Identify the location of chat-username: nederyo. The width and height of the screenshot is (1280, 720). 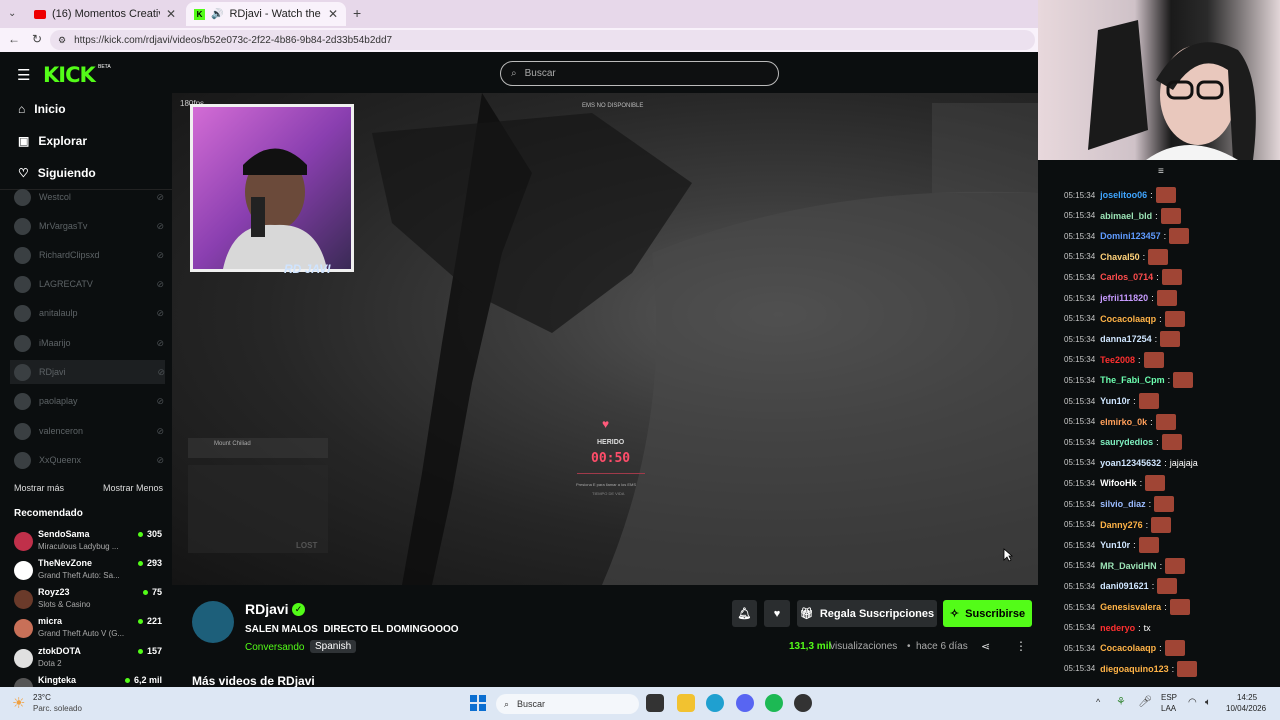
(1117, 628).